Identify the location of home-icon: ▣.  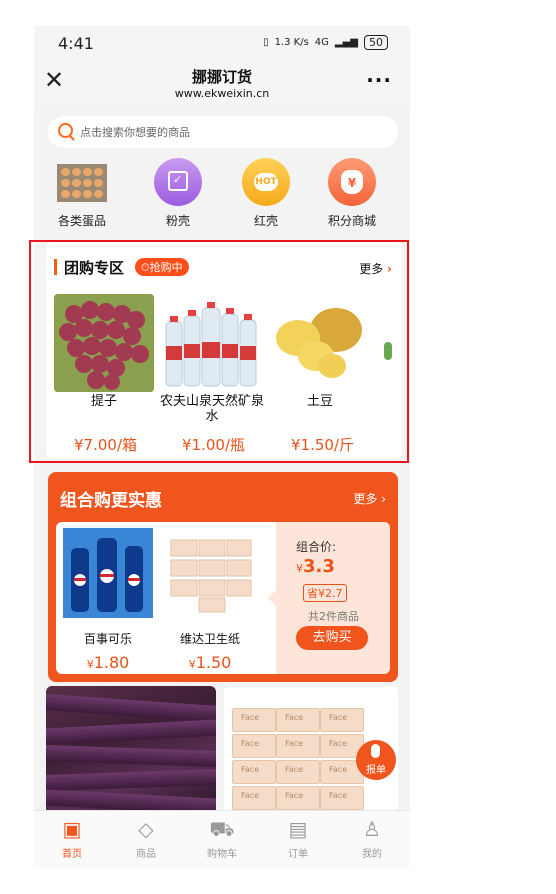
(72, 829).